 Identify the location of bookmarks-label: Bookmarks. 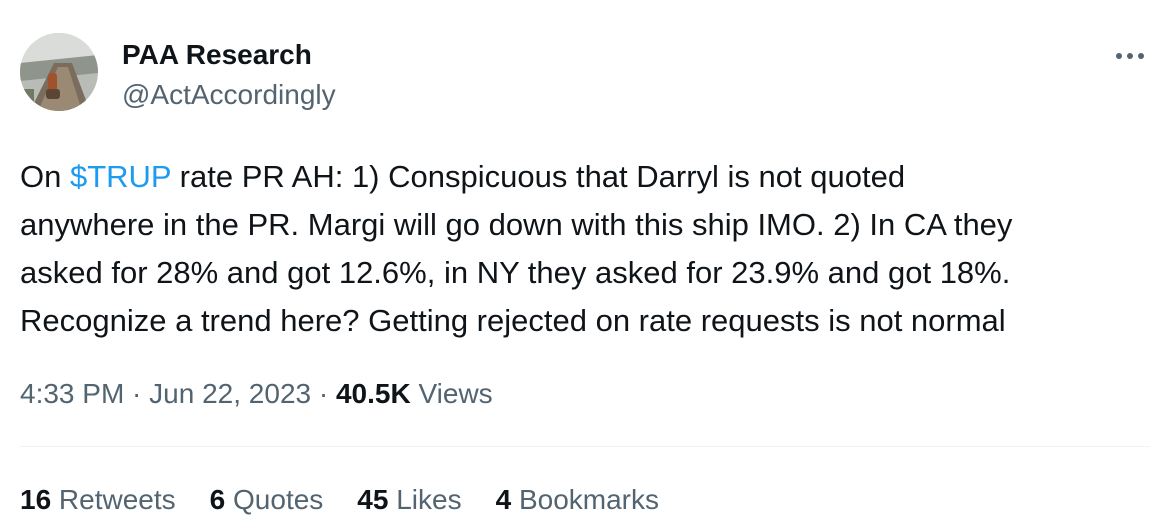
(585, 499).